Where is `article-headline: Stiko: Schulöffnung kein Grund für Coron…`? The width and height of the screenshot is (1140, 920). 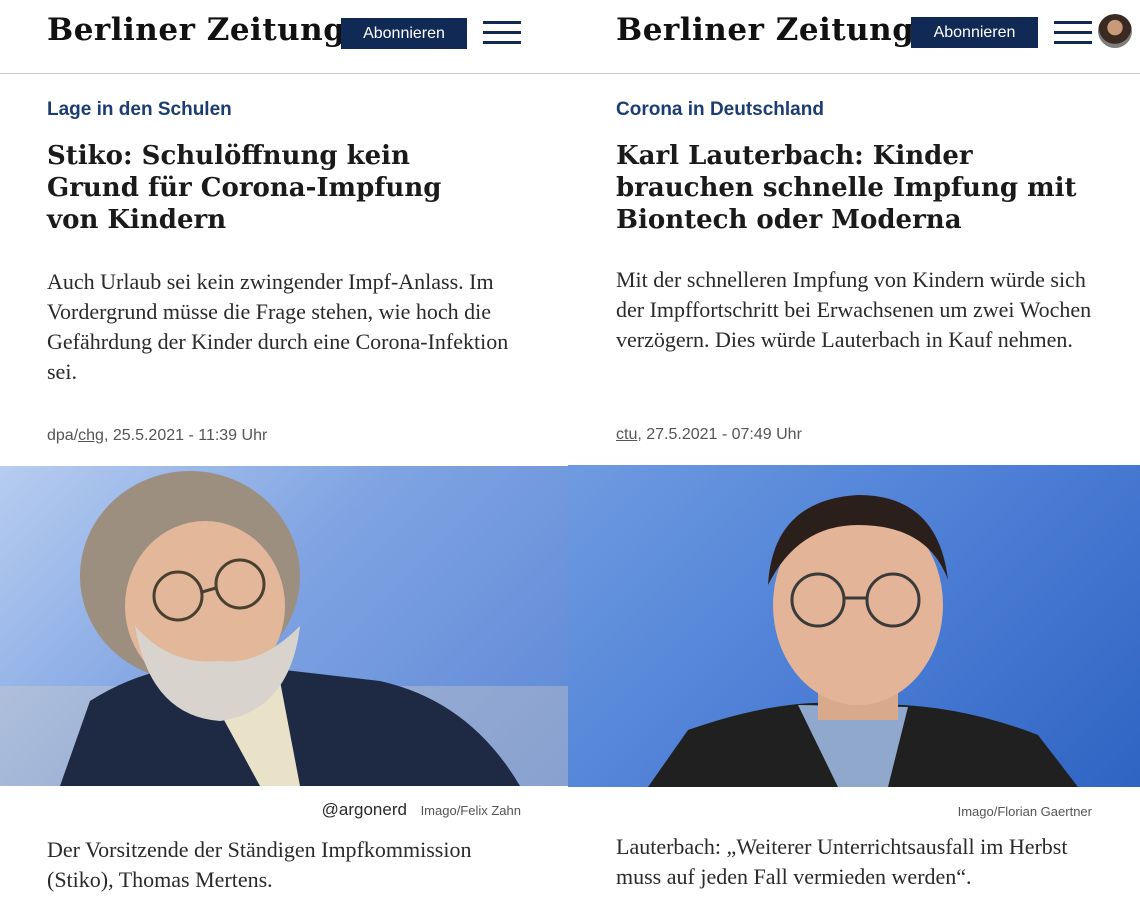
article-headline: Stiko: Schulöffnung kein Grund für Coron… is located at coordinates (257, 188).